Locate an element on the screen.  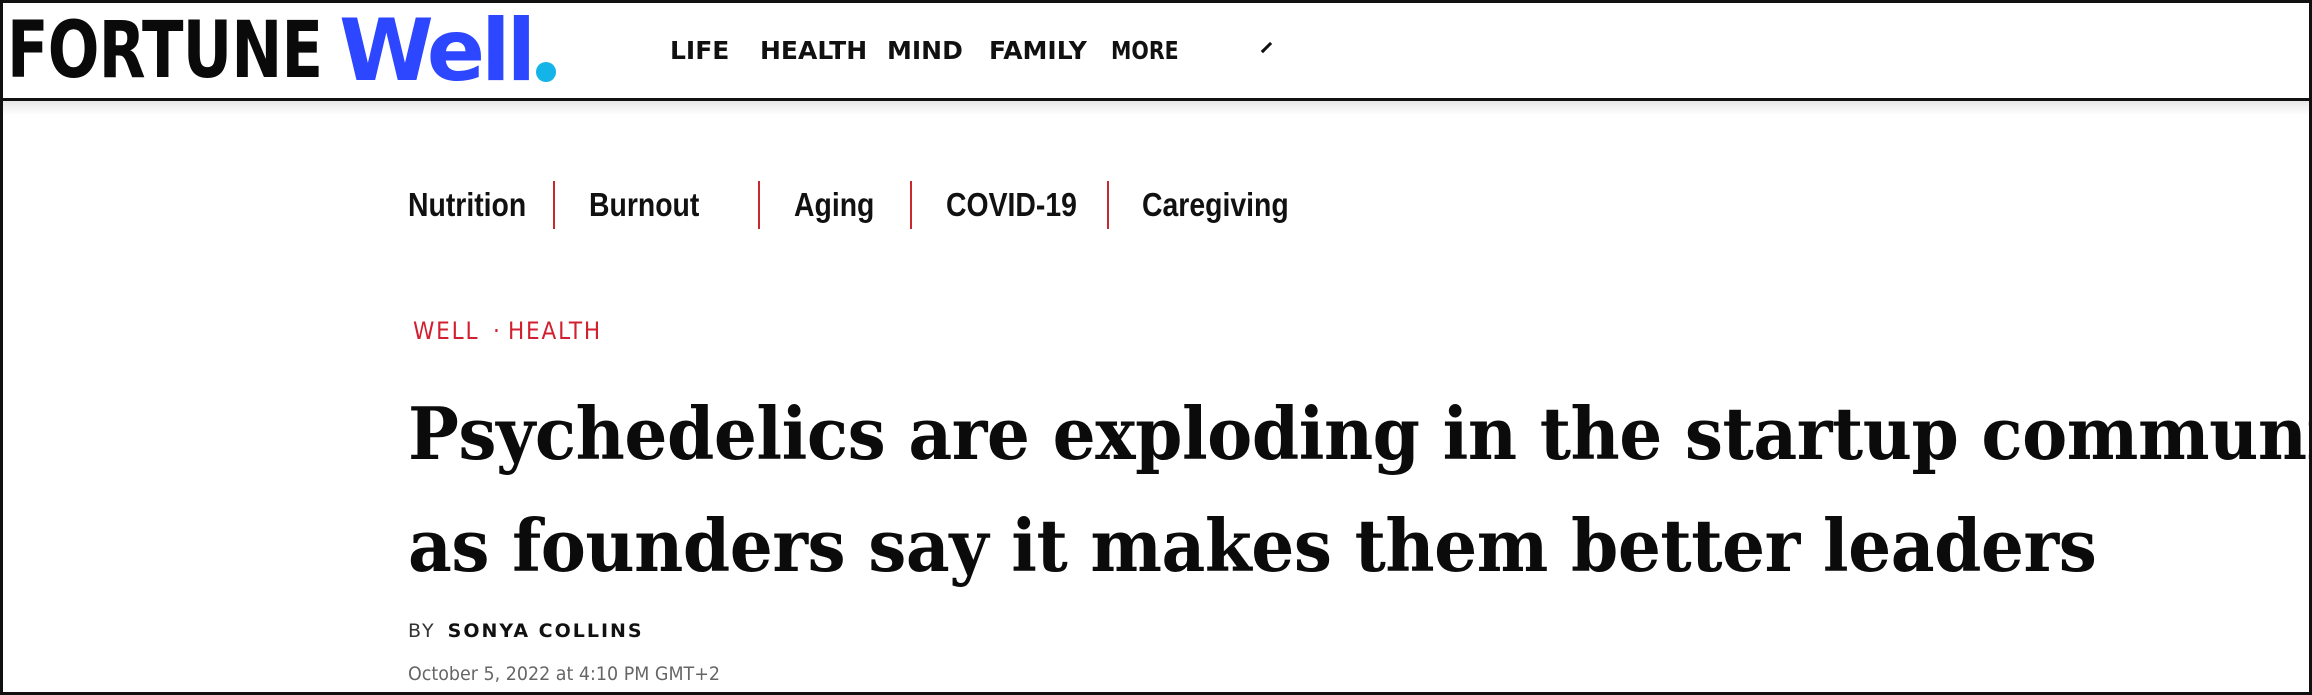
topic-item-caregiving: Caregiving is located at coordinates (1215, 205).